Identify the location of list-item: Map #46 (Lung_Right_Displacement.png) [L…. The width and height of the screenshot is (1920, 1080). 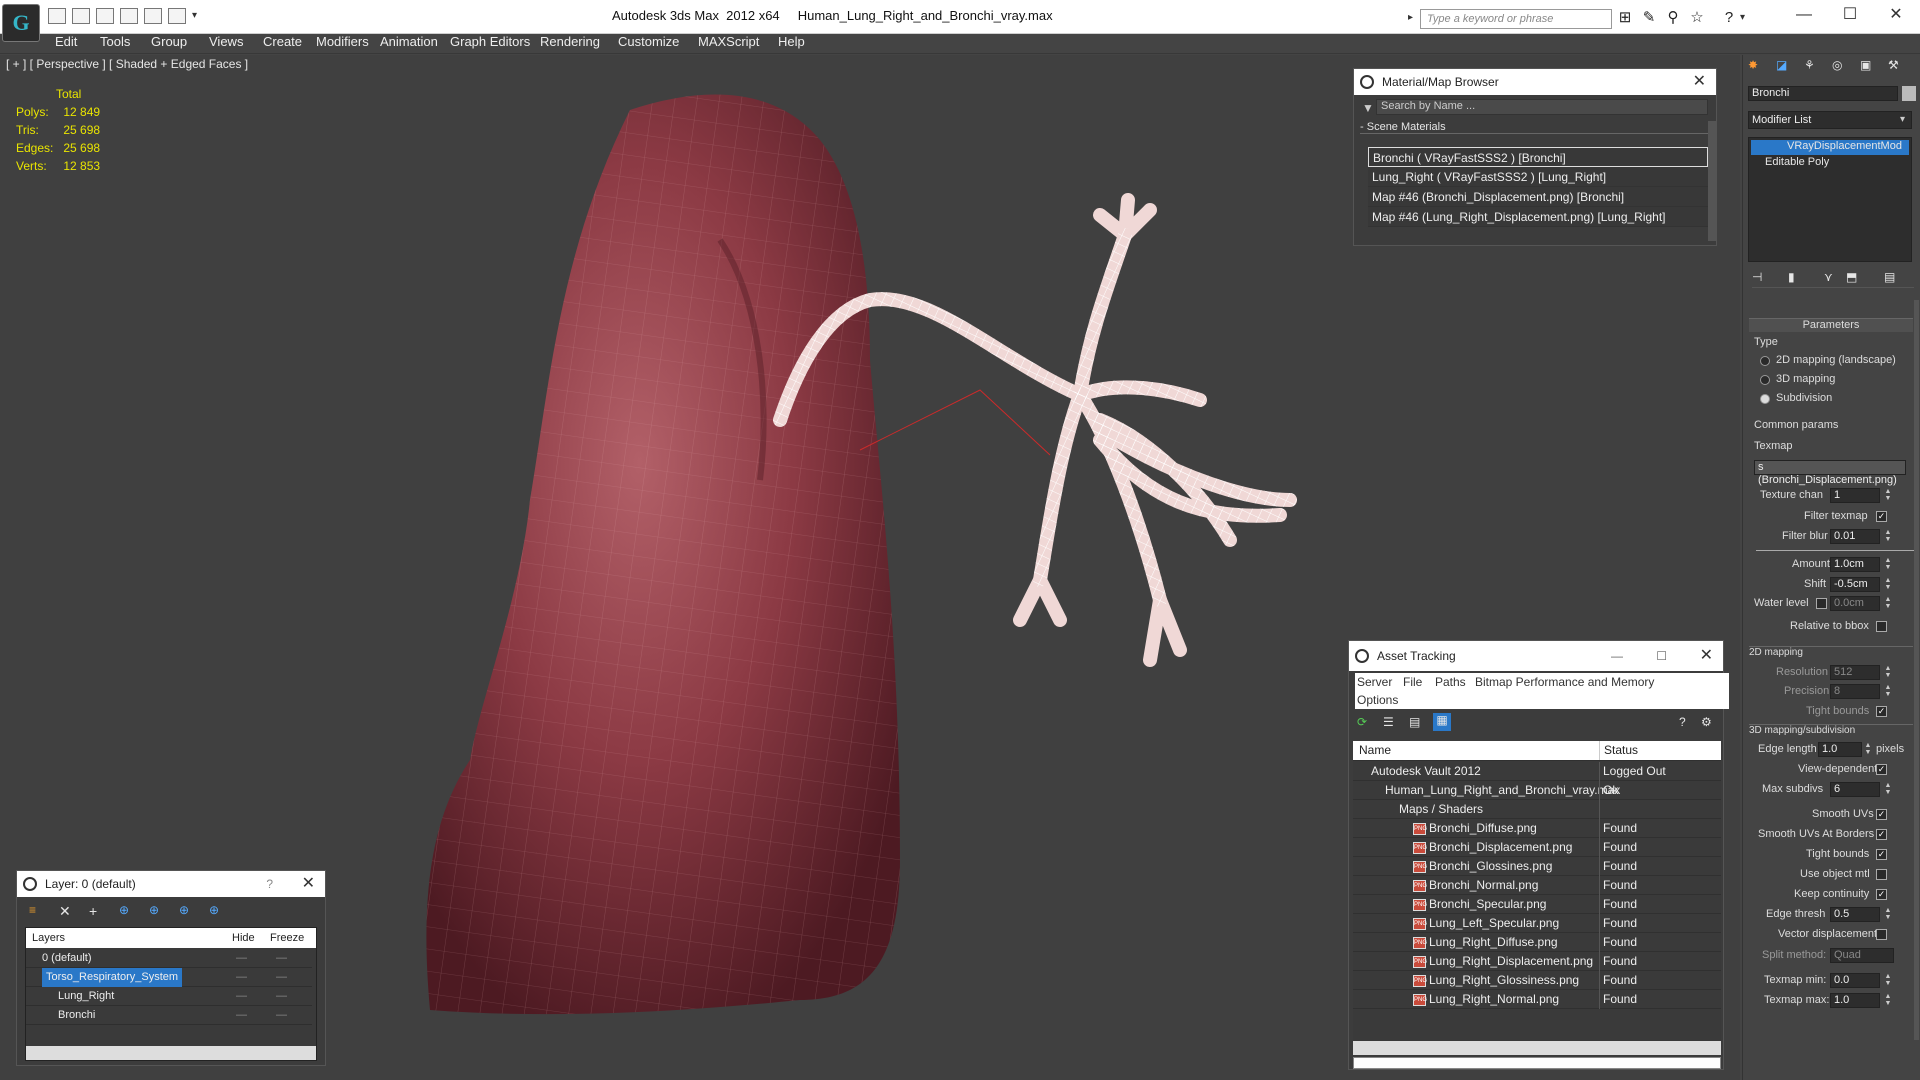
(1538, 217).